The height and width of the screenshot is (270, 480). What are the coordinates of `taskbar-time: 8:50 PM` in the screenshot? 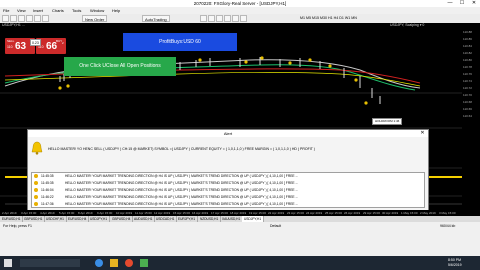 It's located at (455, 260).